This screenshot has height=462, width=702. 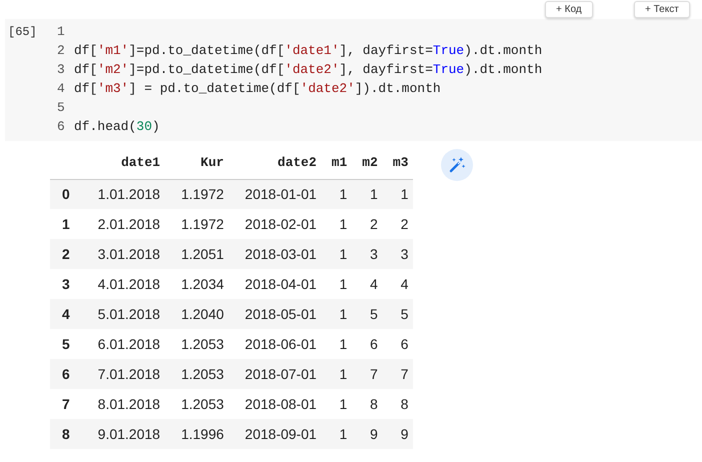 I want to click on add-code-button: + Код, so click(x=569, y=9).